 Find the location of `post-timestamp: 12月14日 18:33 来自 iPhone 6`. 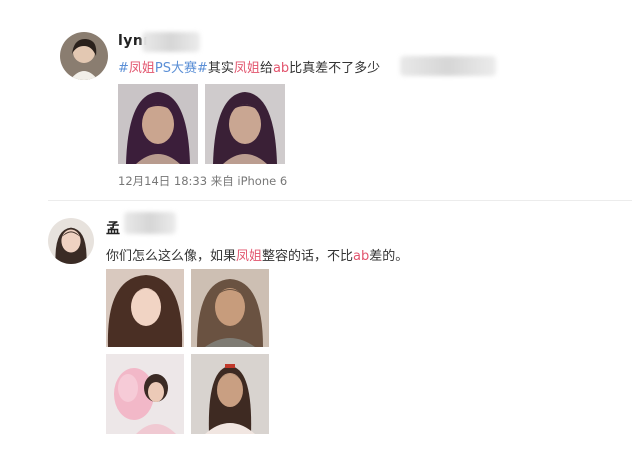

post-timestamp: 12月14日 18:33 来自 iPhone 6 is located at coordinates (202, 181).